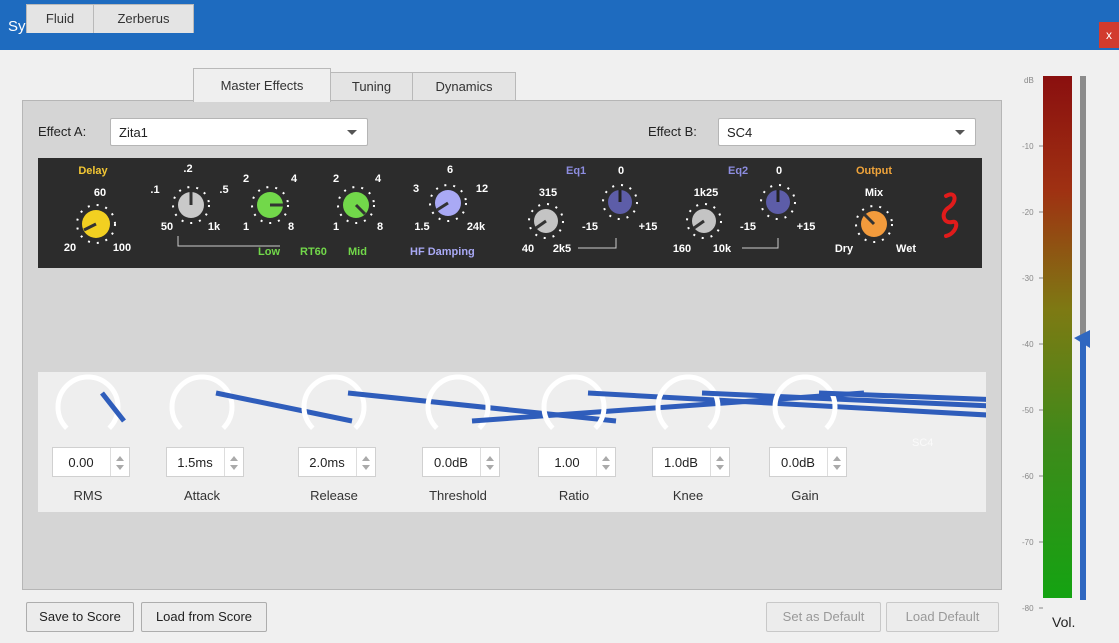 This screenshot has height=643, width=1119. What do you see at coordinates (191, 205) in the screenshot?
I see `xover-knob` at bounding box center [191, 205].